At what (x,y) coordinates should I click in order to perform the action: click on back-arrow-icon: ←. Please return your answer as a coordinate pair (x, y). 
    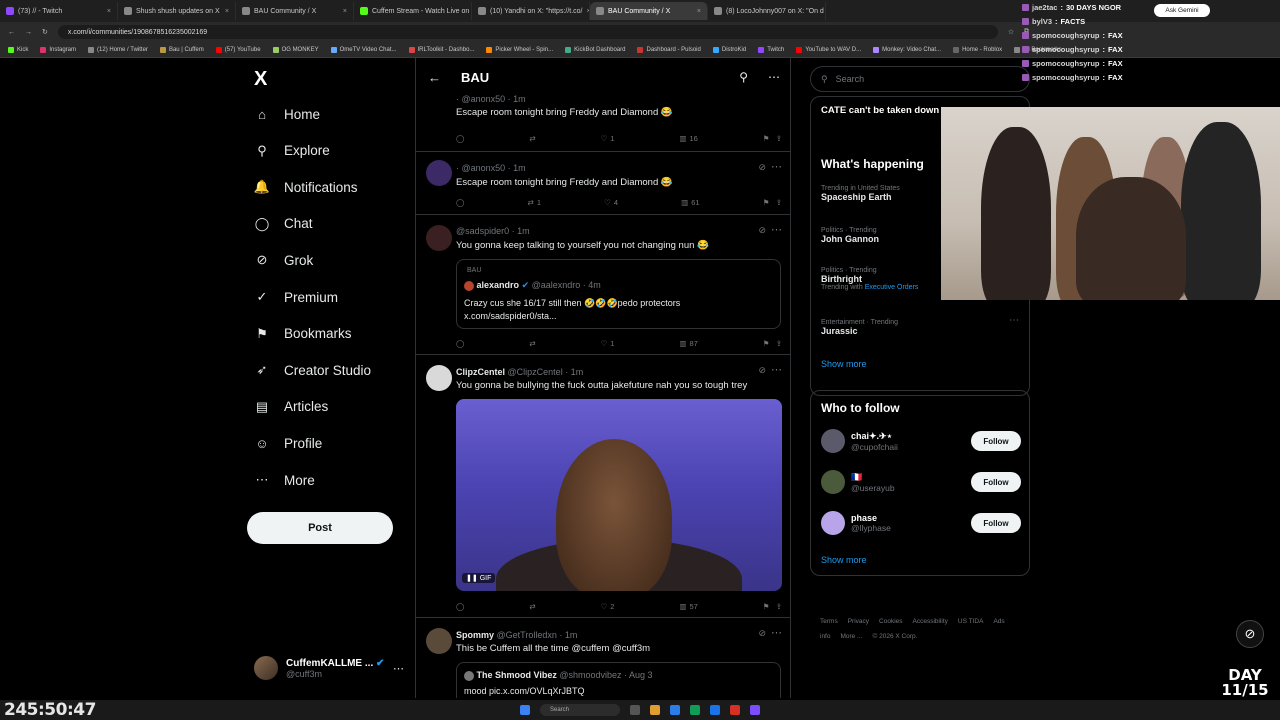
    Looking at the image, I should click on (434, 77).